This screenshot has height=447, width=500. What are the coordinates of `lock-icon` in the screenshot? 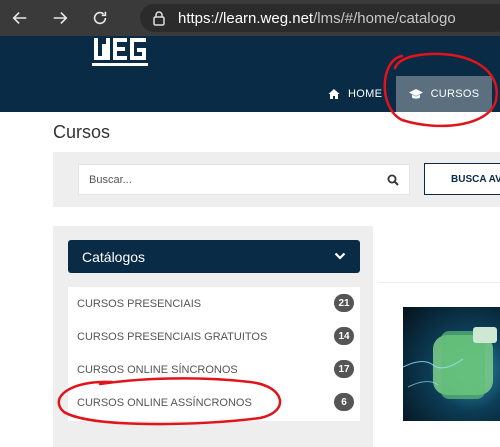 It's located at (159, 18).